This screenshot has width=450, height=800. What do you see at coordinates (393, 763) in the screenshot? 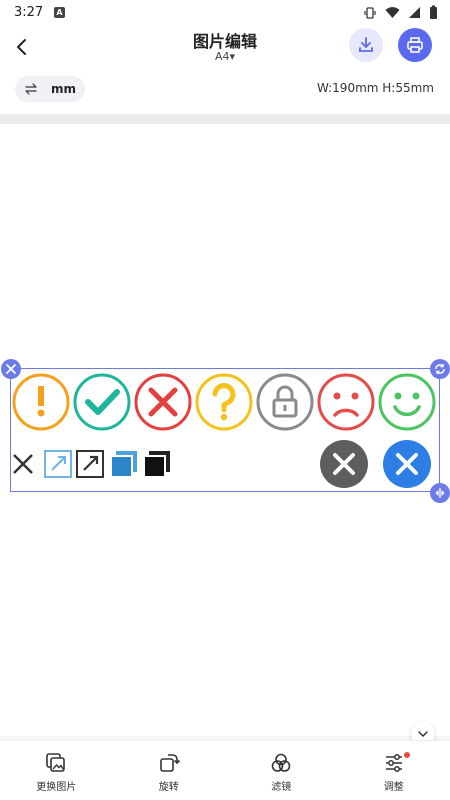
I see `adjust-icon` at bounding box center [393, 763].